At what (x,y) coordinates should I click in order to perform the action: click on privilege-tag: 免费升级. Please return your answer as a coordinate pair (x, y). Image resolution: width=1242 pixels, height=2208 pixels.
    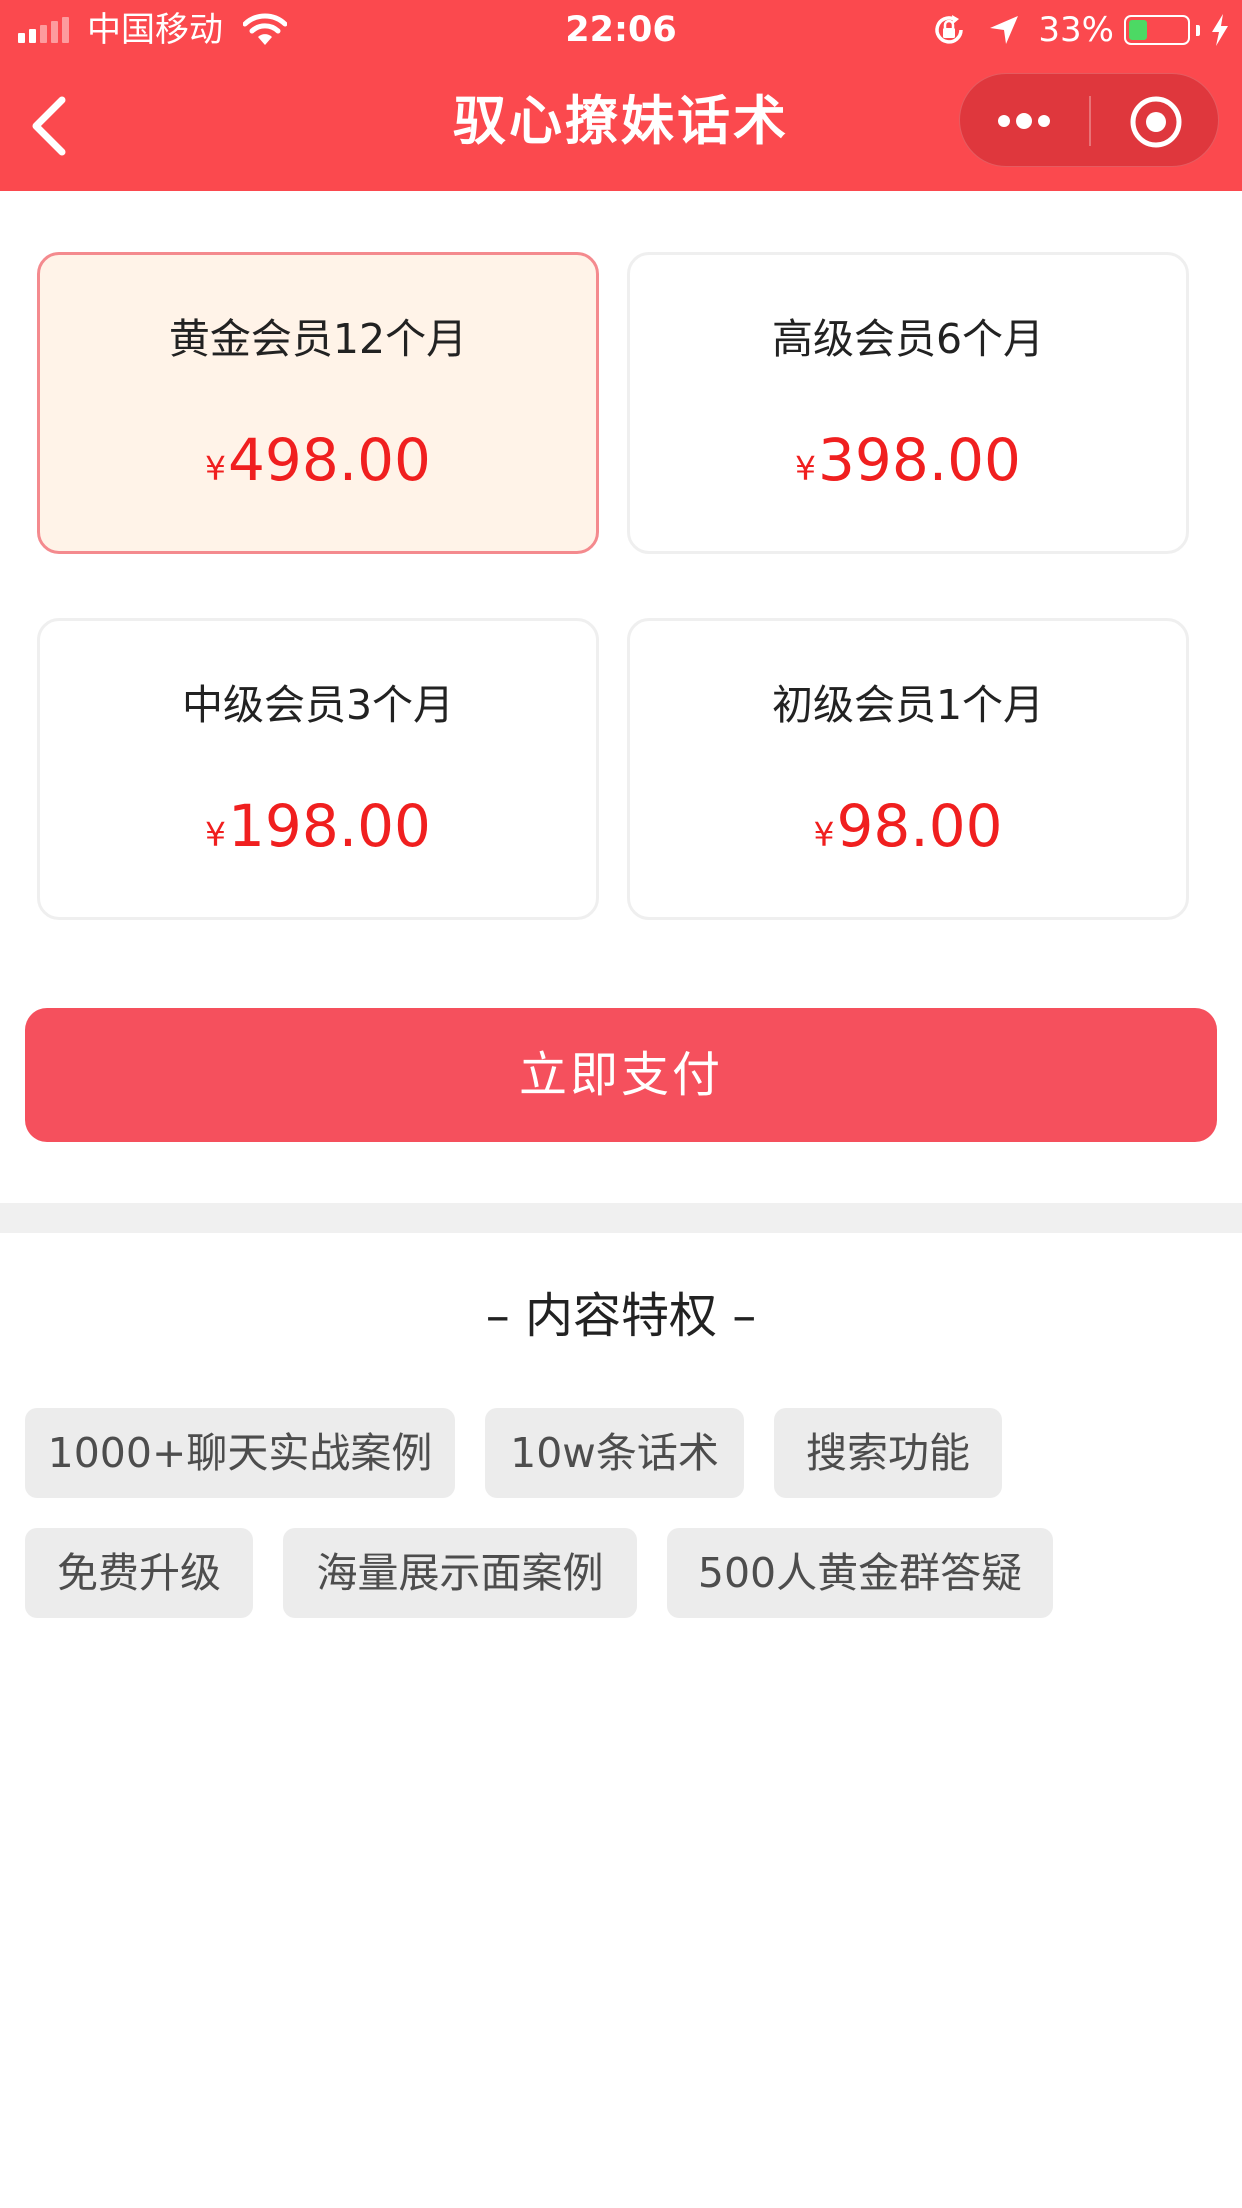
    Looking at the image, I should click on (139, 1573).